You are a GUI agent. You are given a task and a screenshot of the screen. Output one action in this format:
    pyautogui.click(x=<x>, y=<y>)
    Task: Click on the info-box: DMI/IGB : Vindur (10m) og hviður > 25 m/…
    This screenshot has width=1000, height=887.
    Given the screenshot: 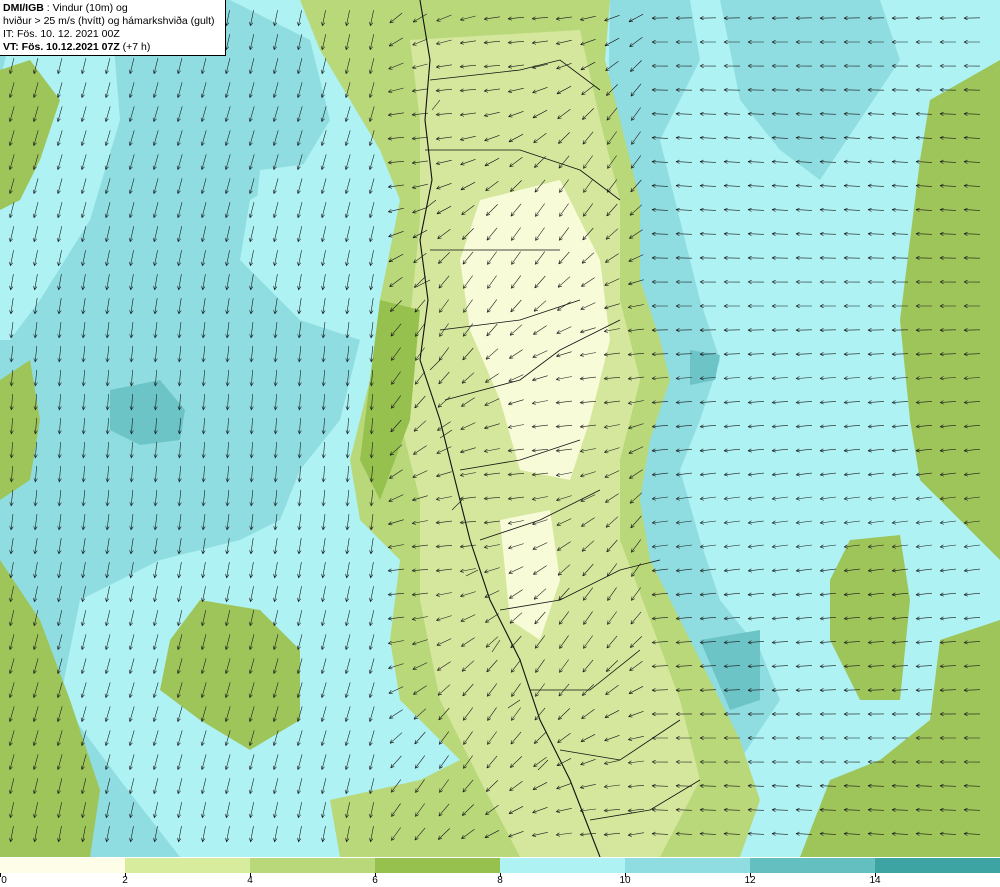 What is the action you would take?
    pyautogui.click(x=113, y=28)
    